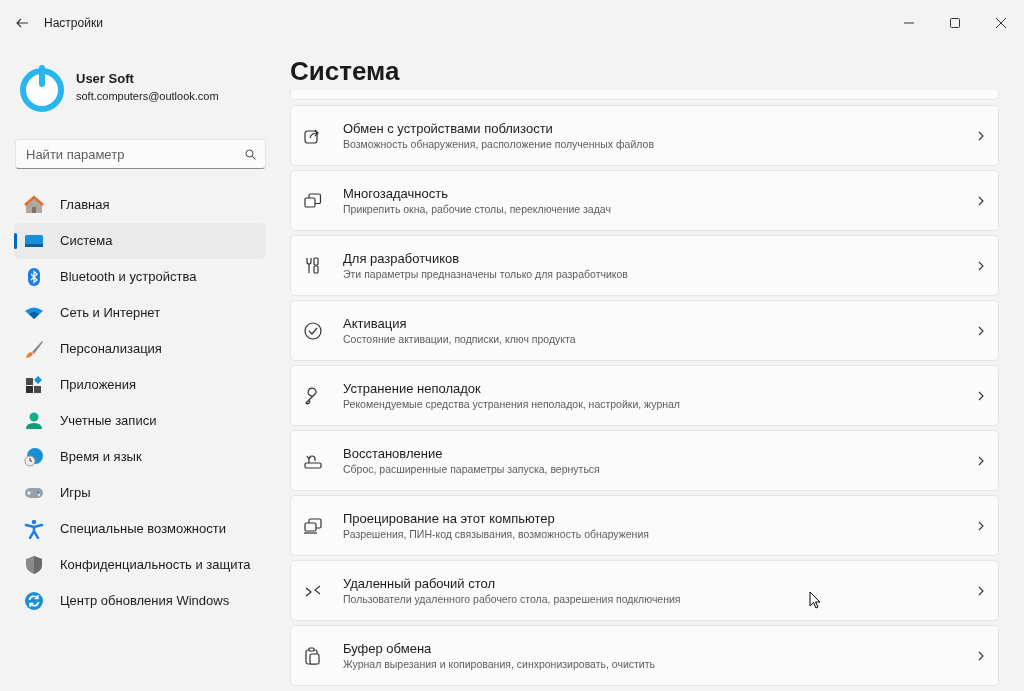  I want to click on sidebar-item: Bluetooth и устройства, so click(140, 277).